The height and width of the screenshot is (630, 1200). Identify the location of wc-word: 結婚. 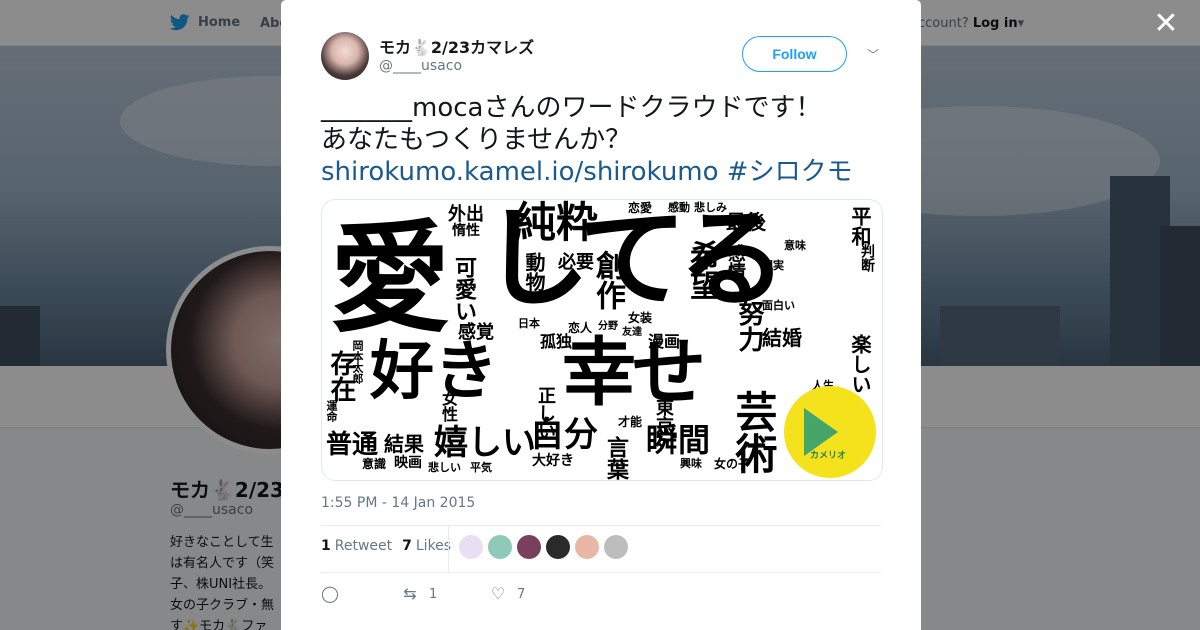
(782, 338).